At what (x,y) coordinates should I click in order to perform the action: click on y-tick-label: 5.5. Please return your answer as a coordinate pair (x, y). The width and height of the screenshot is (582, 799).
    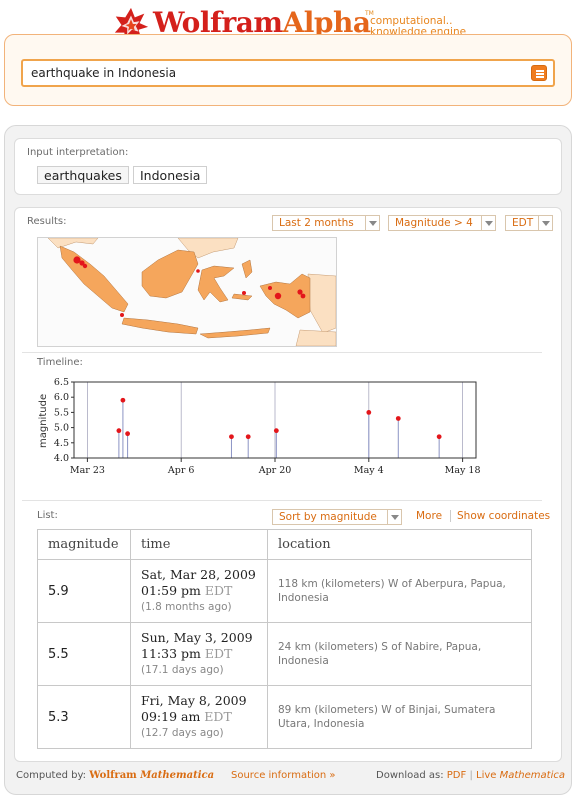
    Looking at the image, I should click on (61, 412).